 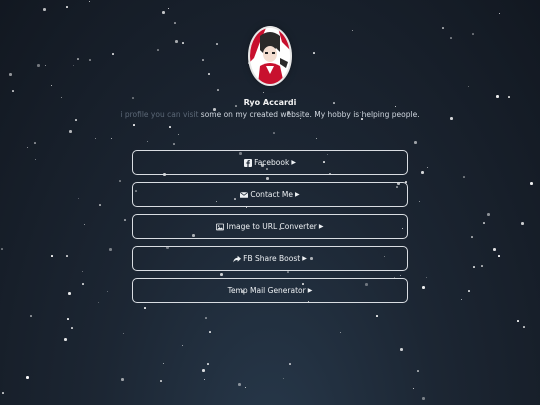 I want to click on envelope-icon, so click(x=244, y=195).